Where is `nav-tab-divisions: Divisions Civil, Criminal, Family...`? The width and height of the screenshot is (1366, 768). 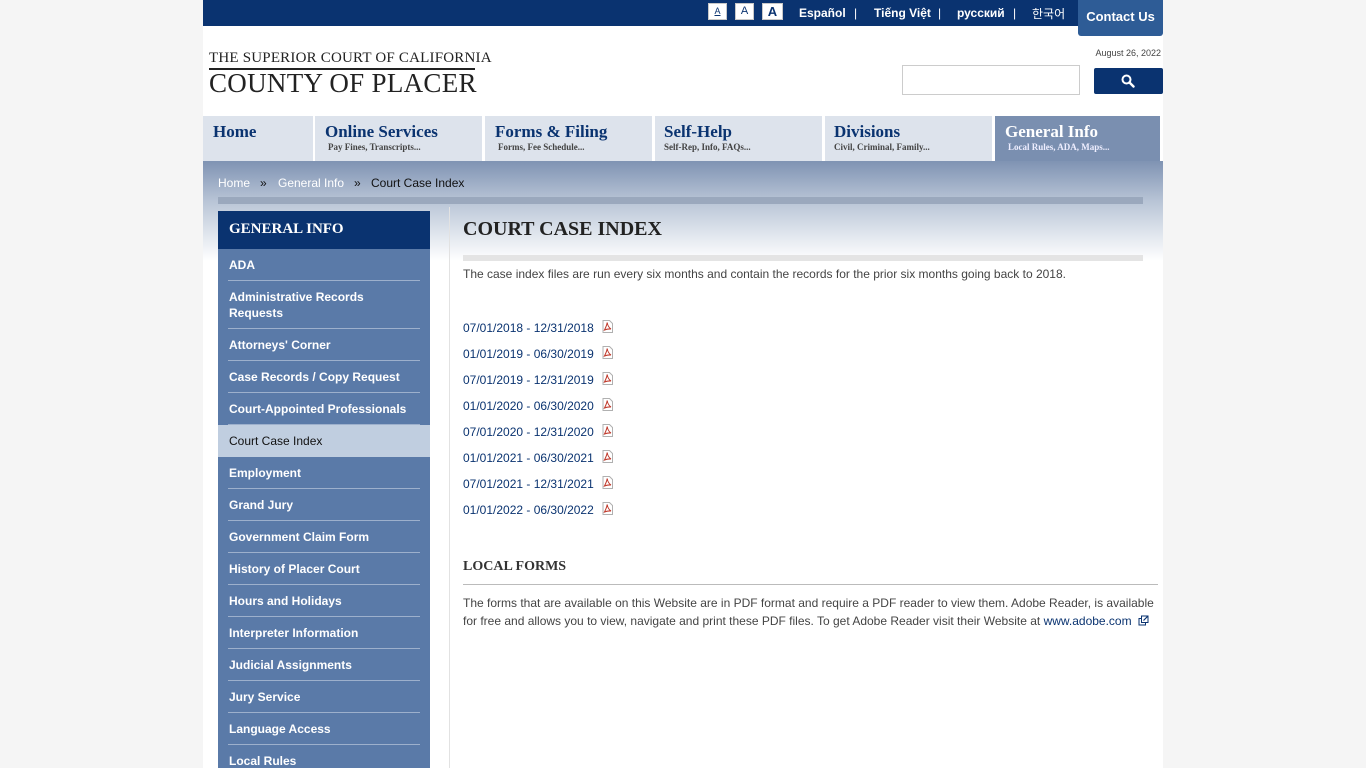
nav-tab-divisions: Divisions Civil, Criminal, Family... is located at coordinates (908, 138).